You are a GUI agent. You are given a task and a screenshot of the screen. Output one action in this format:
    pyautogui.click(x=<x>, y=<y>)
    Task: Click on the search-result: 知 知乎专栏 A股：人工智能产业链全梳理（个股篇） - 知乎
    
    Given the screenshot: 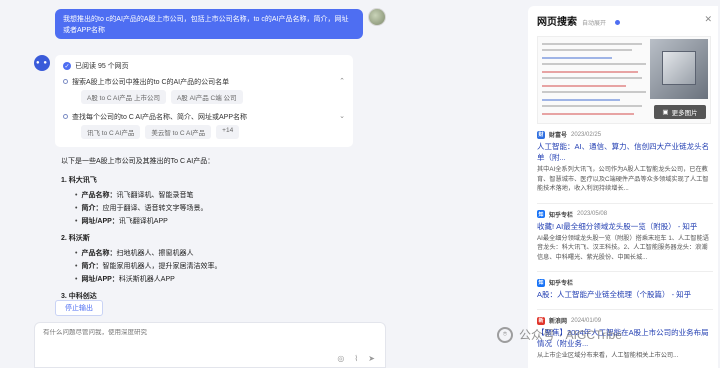 What is the action you would take?
    pyautogui.click(x=625, y=289)
    